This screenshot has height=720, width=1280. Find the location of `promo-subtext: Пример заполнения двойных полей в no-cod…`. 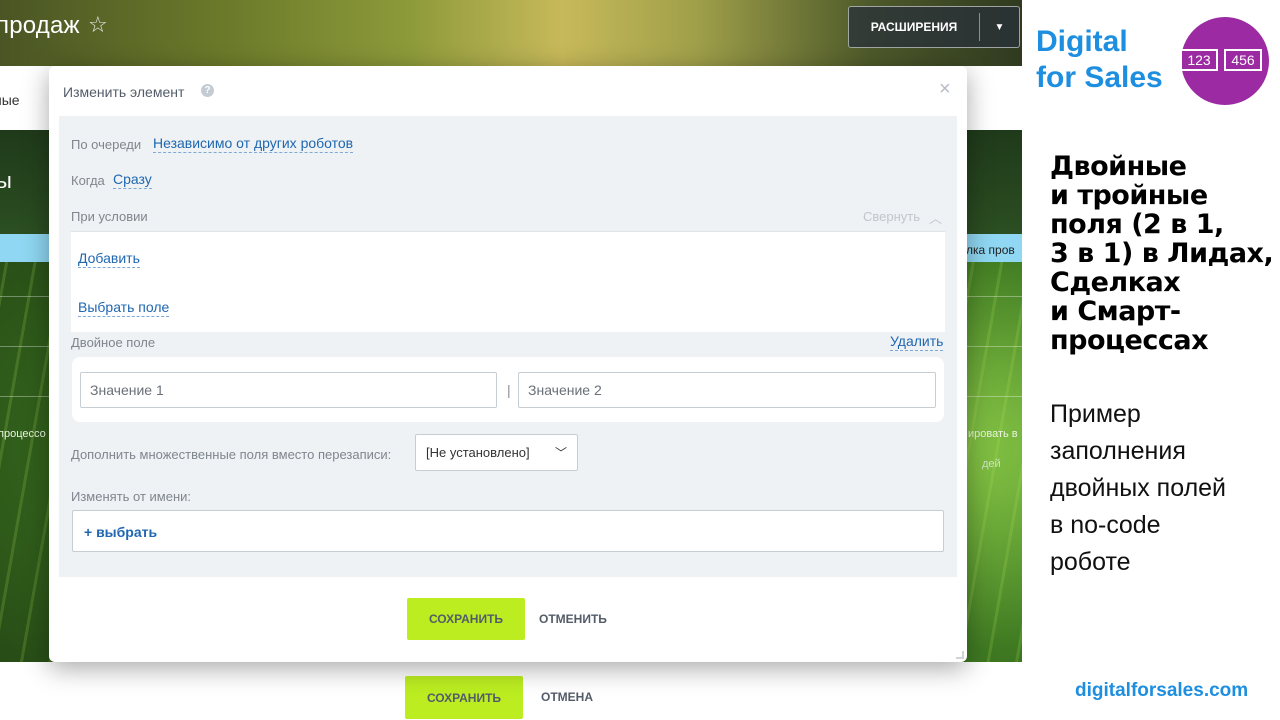

promo-subtext: Пример заполнения двойных полей в no-cod… is located at coordinates (1163, 488).